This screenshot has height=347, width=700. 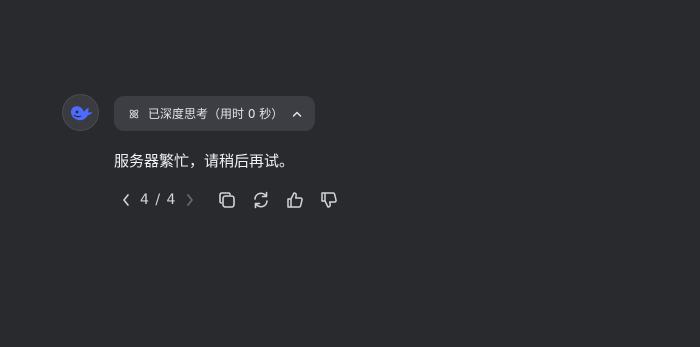 I want to click on thumbs-down-icon, so click(x=329, y=200).